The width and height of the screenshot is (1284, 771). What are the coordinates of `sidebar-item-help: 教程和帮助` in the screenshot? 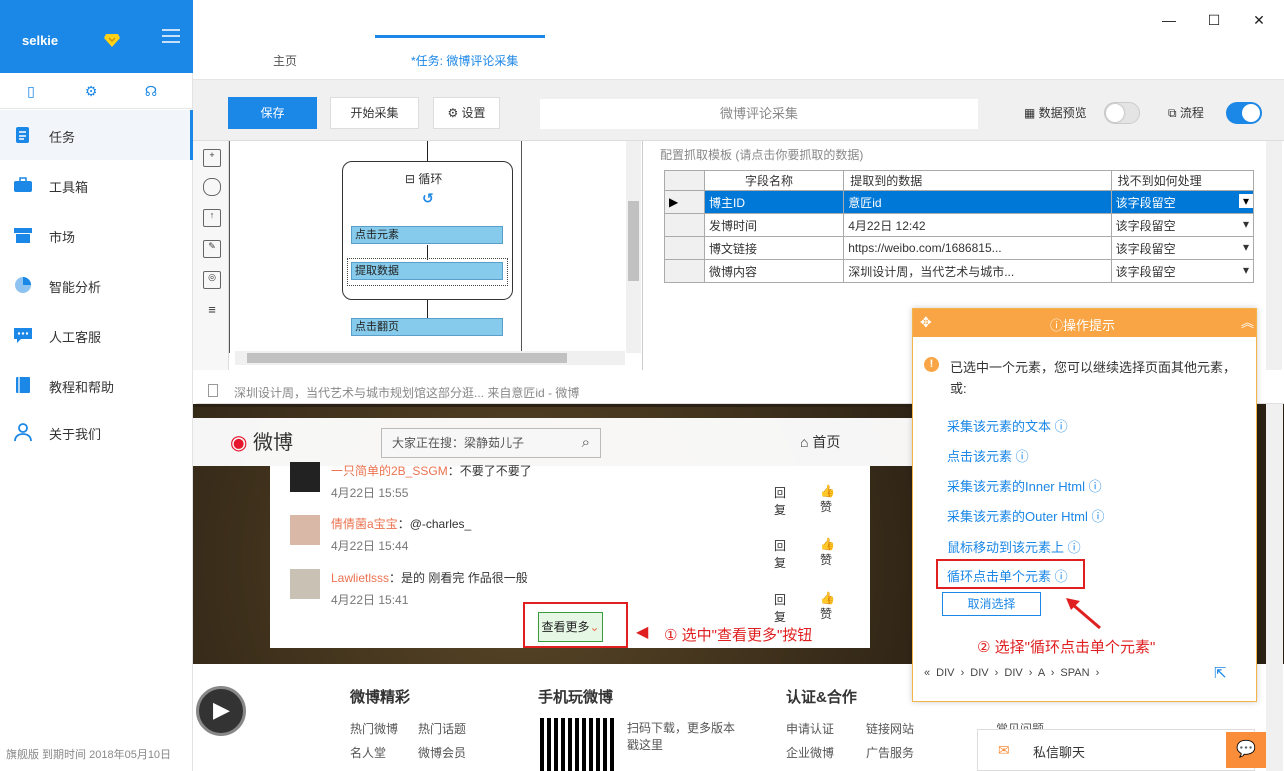 It's located at (96, 385).